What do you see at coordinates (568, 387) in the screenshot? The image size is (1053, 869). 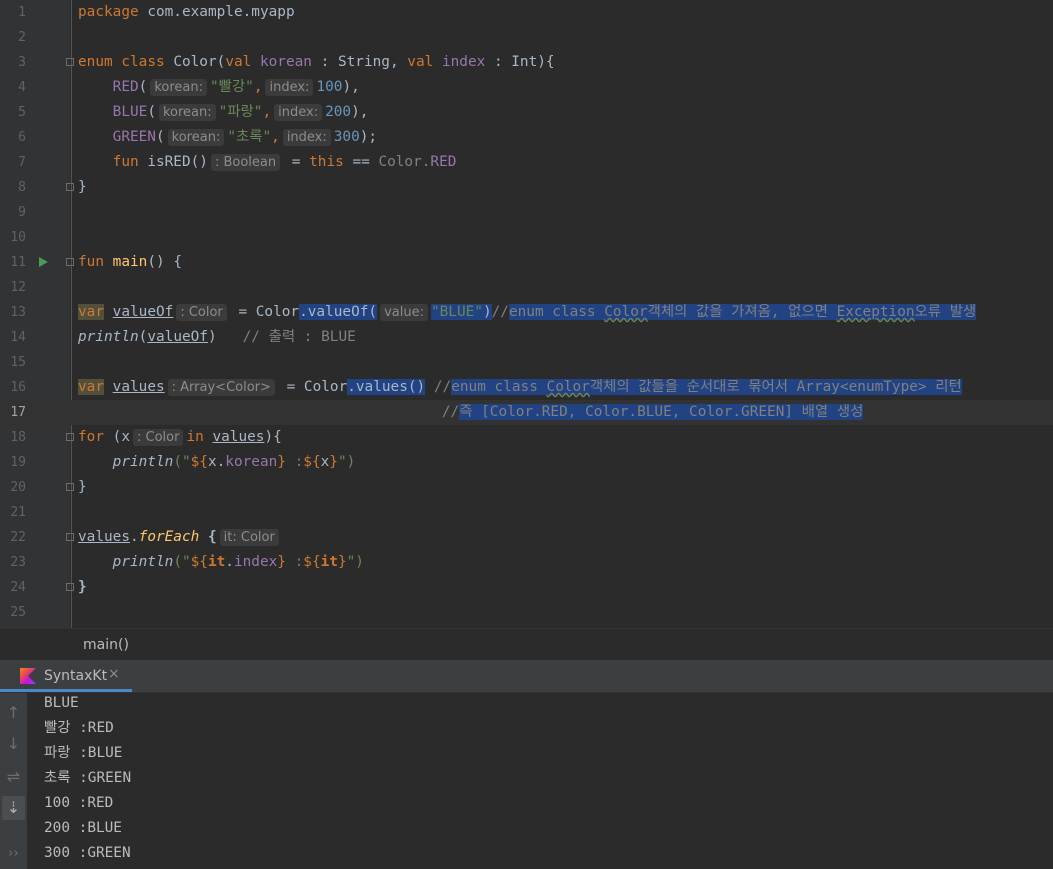 I see `comment: Color` at bounding box center [568, 387].